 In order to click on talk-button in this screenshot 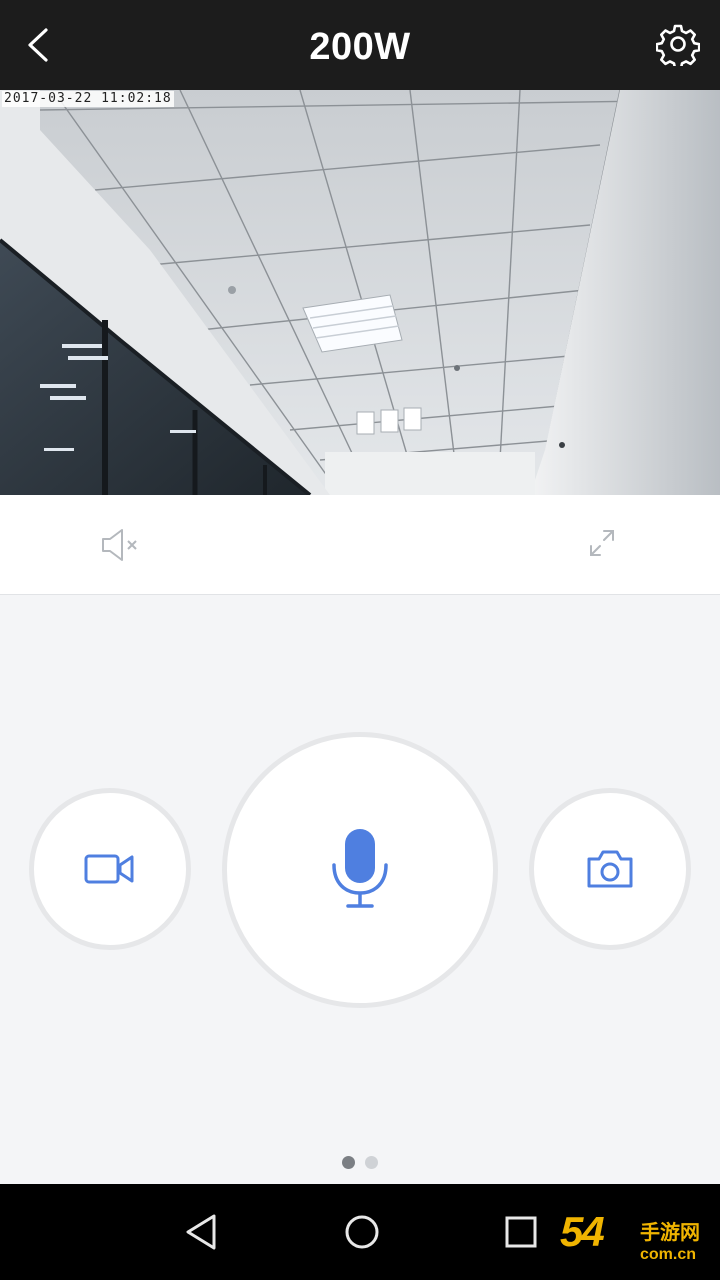, I will do `click(360, 870)`.